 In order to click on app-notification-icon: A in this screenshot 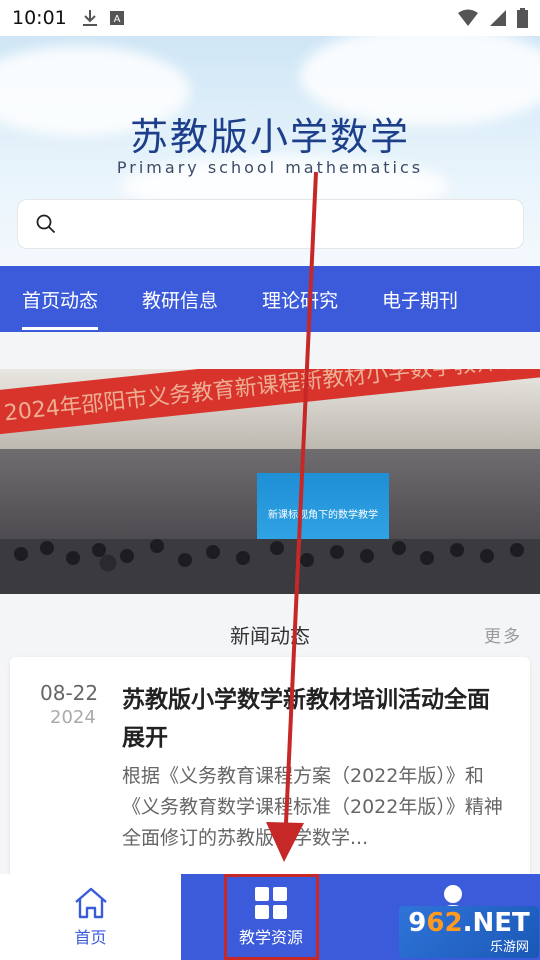, I will do `click(117, 18)`.